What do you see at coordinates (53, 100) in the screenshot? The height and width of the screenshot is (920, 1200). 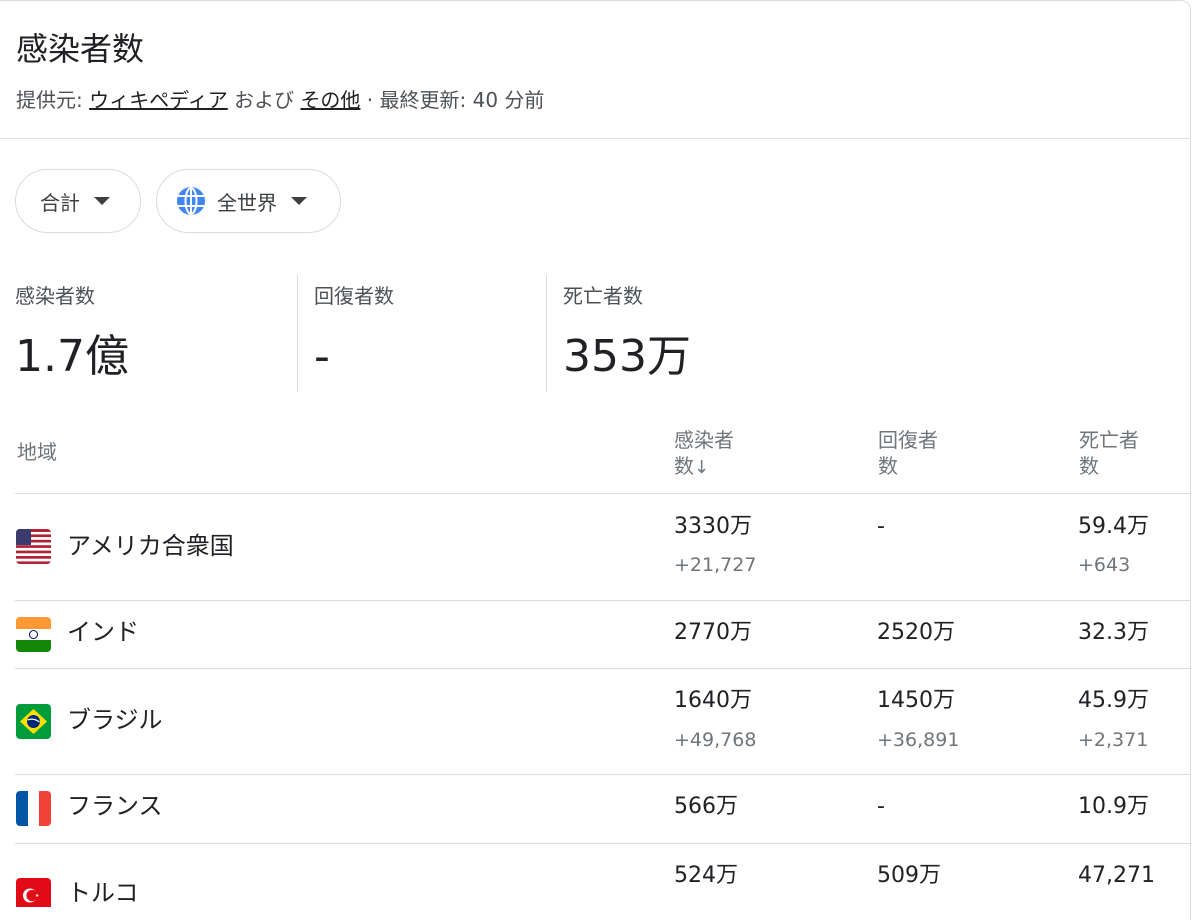 I see `source-prefix: 提供元:` at bounding box center [53, 100].